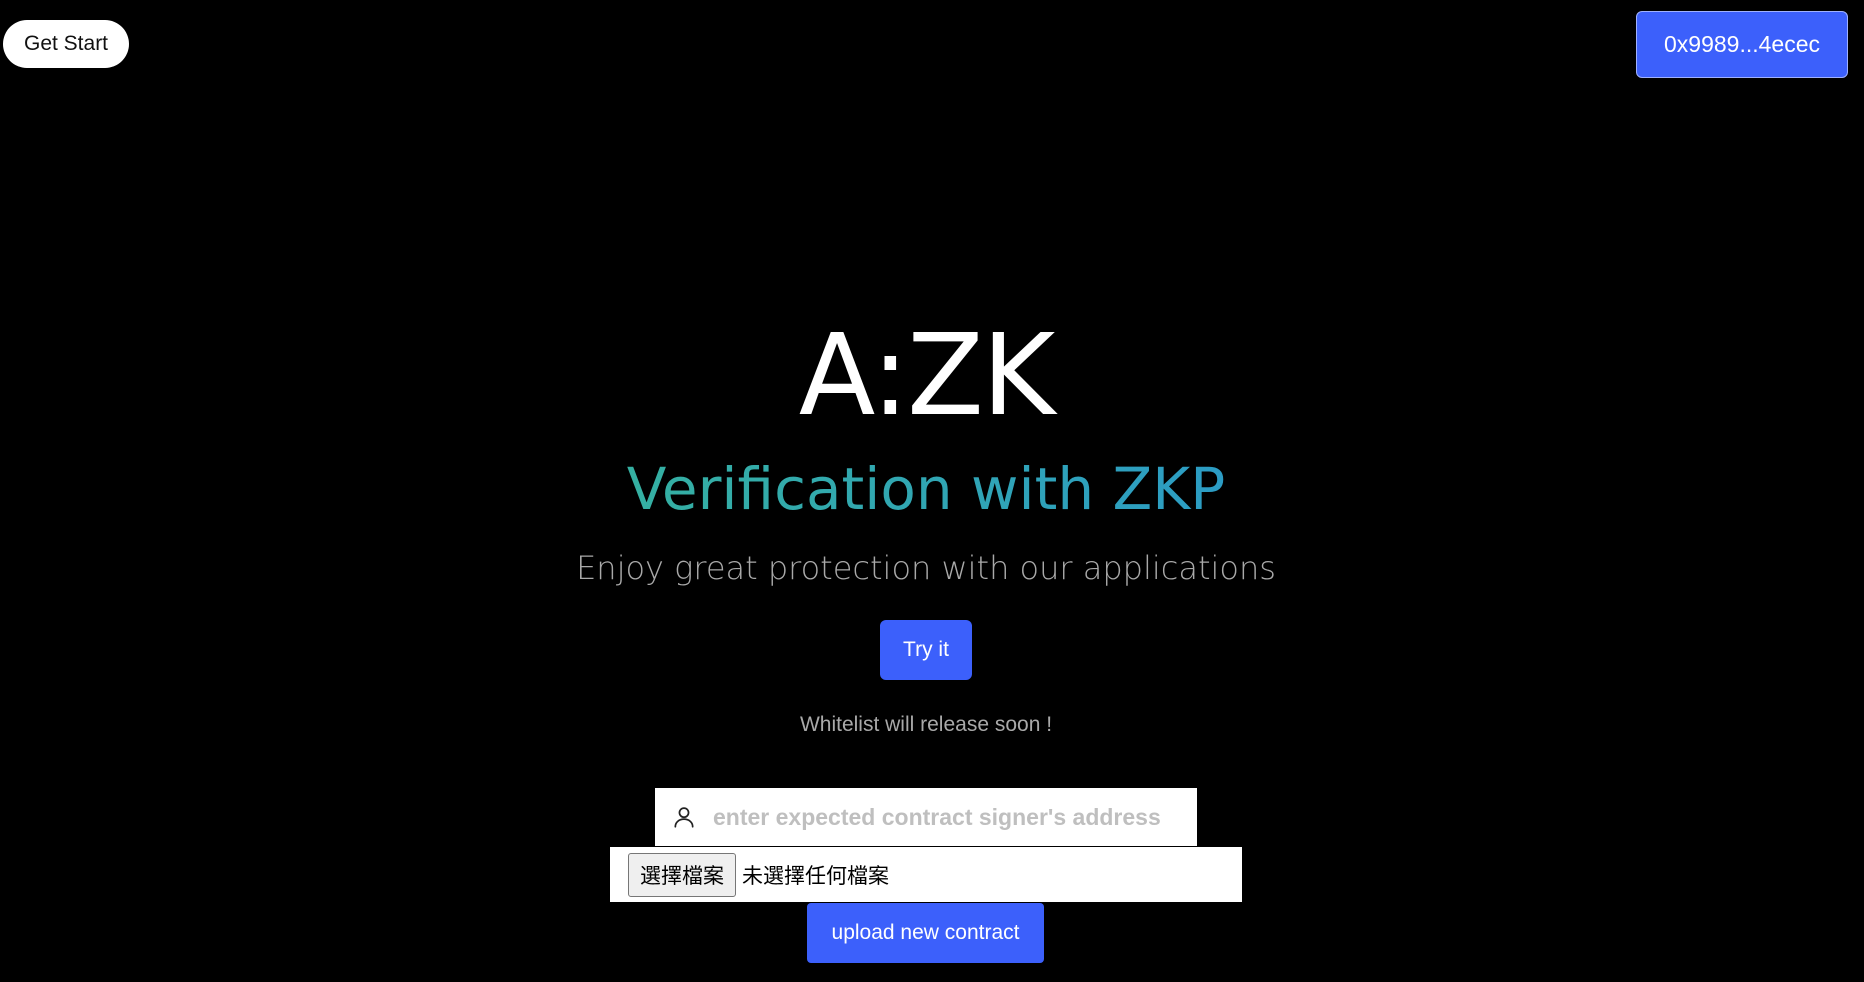 The height and width of the screenshot is (982, 1864). What do you see at coordinates (682, 874) in the screenshot?
I see `choose-file-button: 選擇檔案` at bounding box center [682, 874].